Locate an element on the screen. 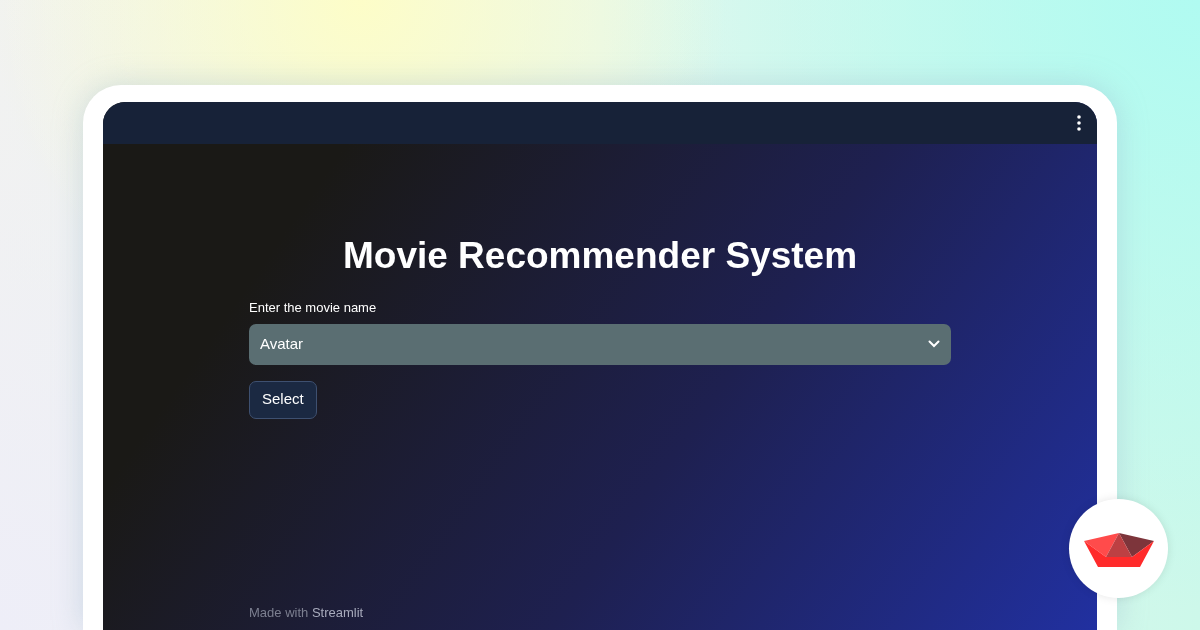 This screenshot has height=630, width=1200. movie-select: Avatar is located at coordinates (600, 344).